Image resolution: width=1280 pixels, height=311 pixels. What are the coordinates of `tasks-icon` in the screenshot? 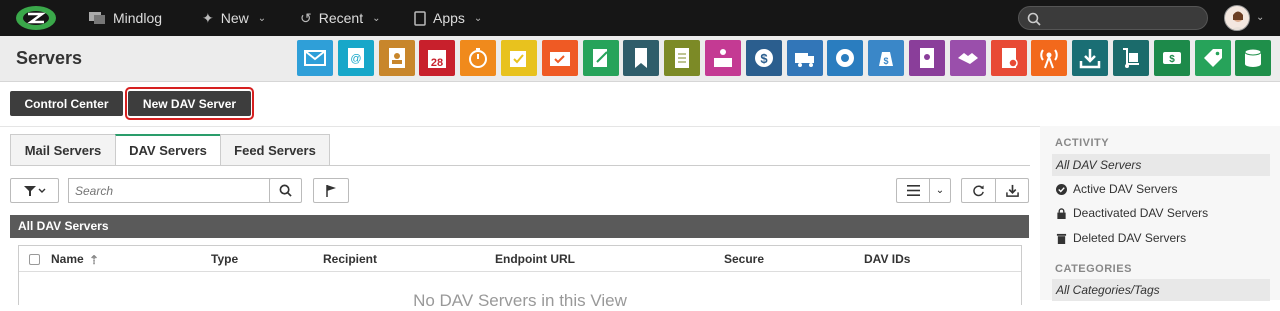 It's located at (519, 58).